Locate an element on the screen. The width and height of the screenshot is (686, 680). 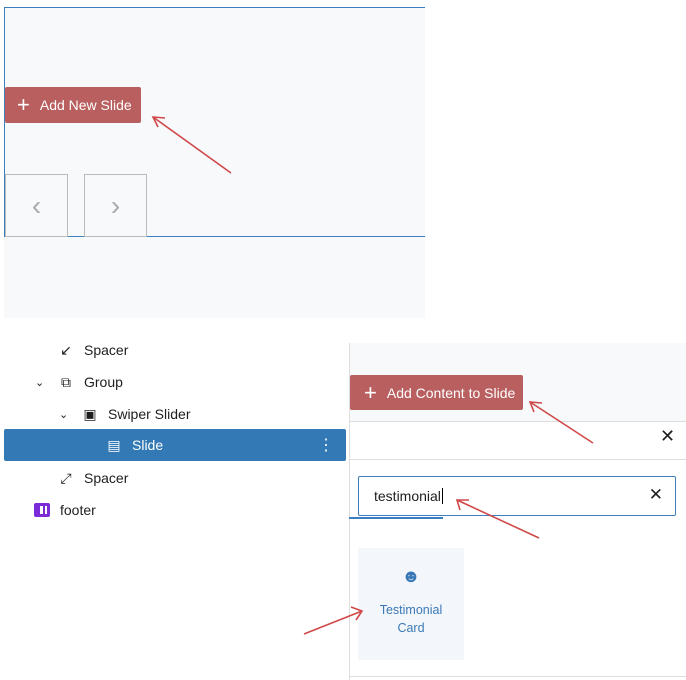
search-value: testimonial is located at coordinates (407, 496).